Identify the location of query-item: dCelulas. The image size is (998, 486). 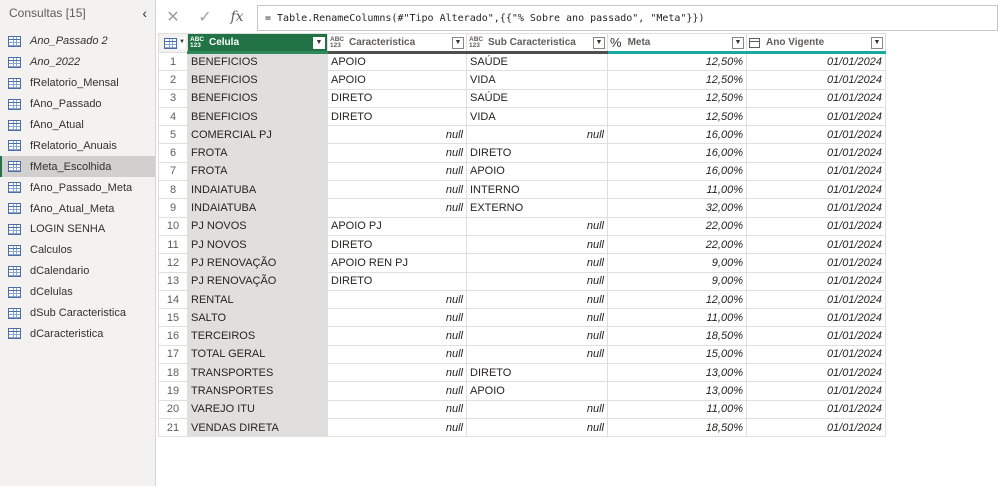
(77, 292).